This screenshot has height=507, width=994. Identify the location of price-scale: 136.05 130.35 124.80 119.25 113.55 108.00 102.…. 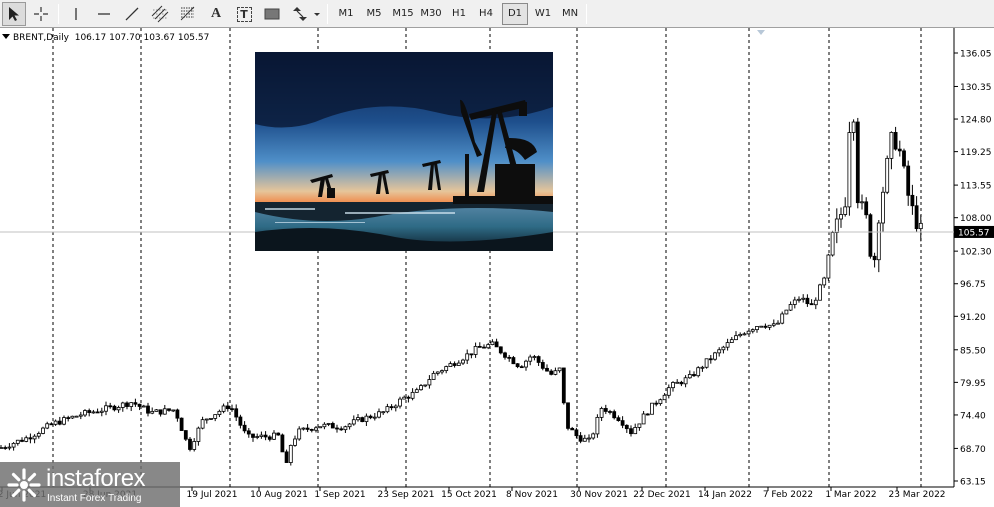
(974, 269).